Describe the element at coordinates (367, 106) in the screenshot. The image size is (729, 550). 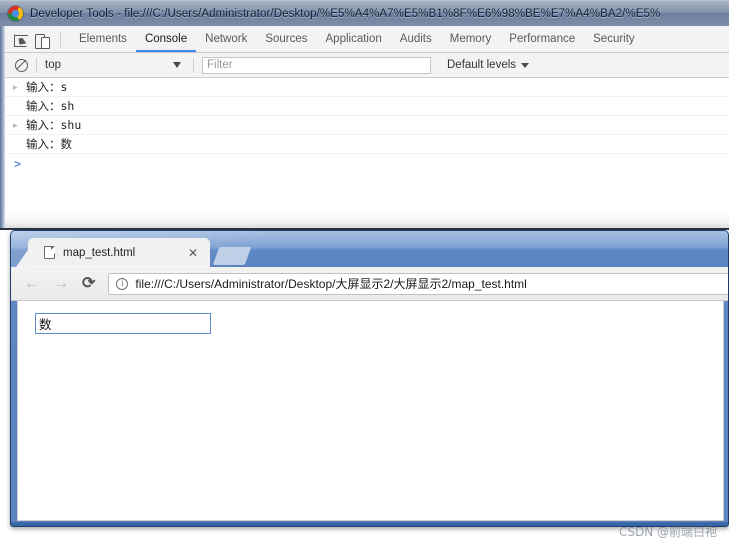
I see `console-message-row: ▸ 输入：sh` at that location.